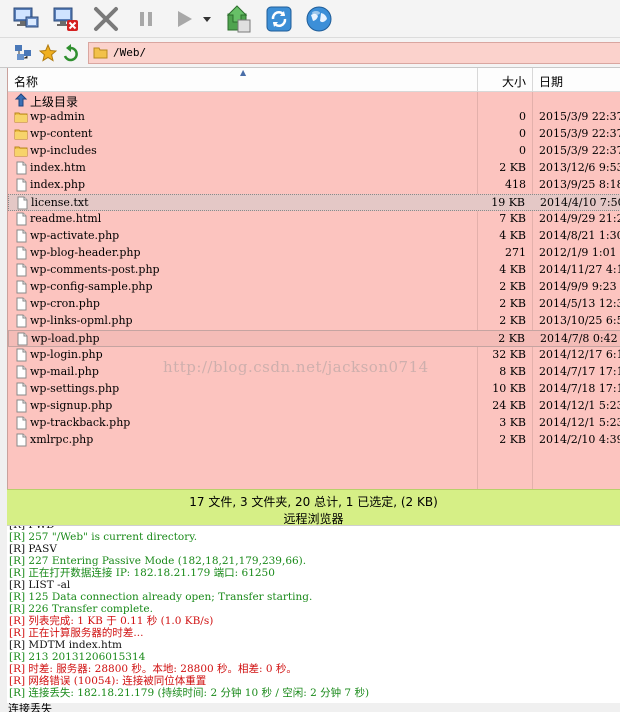 This screenshot has width=620, height=712. Describe the element at coordinates (279, 19) in the screenshot. I see `refresh-icon` at that location.